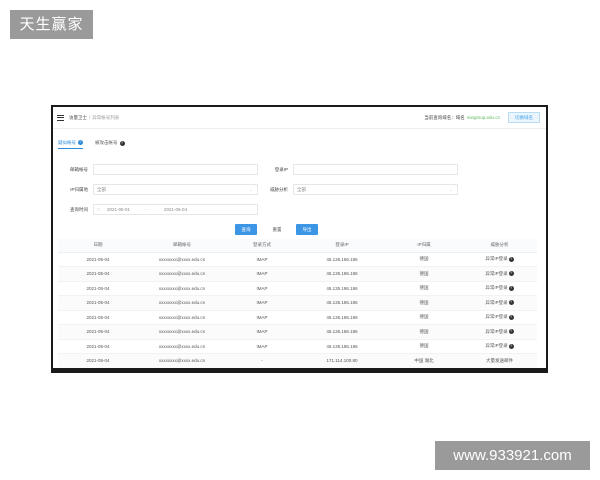 The height and width of the screenshot is (480, 600). What do you see at coordinates (307, 229) in the screenshot?
I see `export-button: 导出` at bounding box center [307, 229].